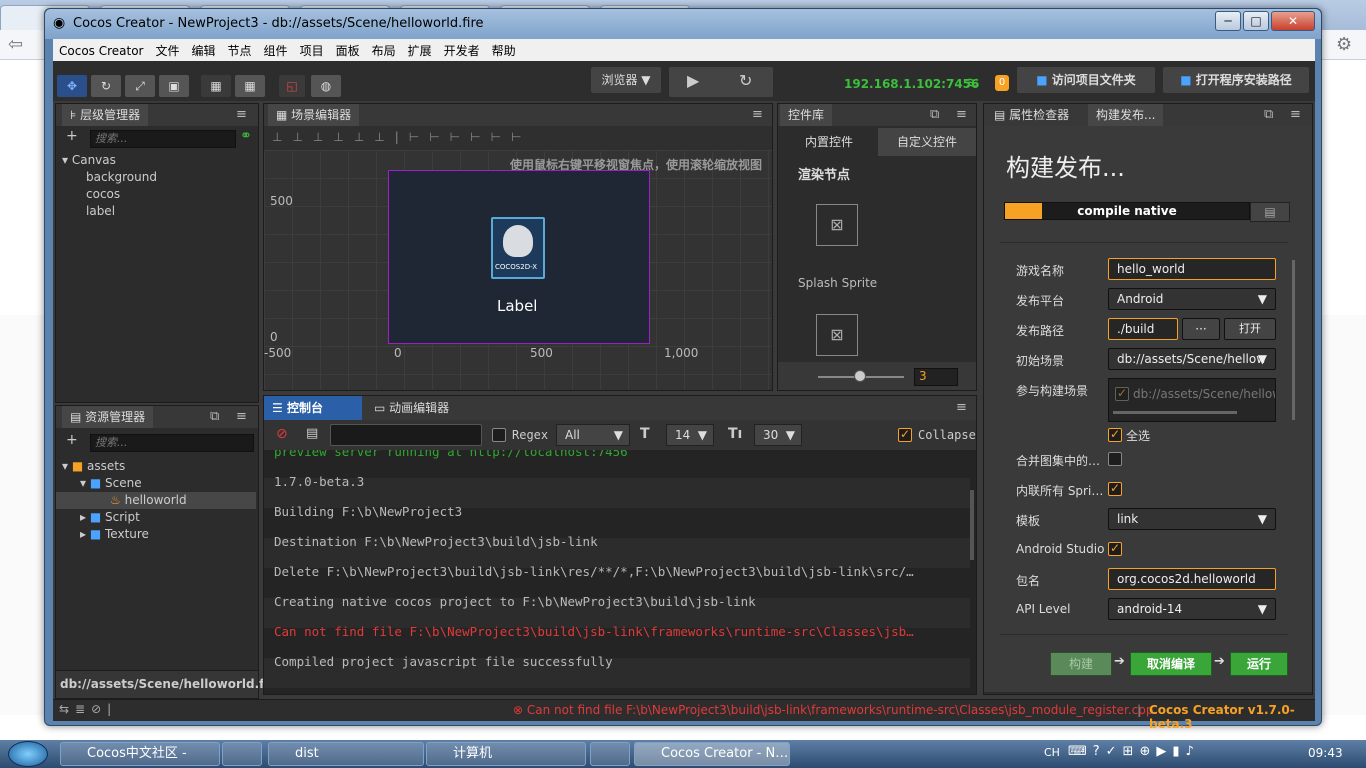 The image size is (1366, 768). What do you see at coordinates (1081, 664) in the screenshot?
I see `build-button: 构建` at bounding box center [1081, 664].